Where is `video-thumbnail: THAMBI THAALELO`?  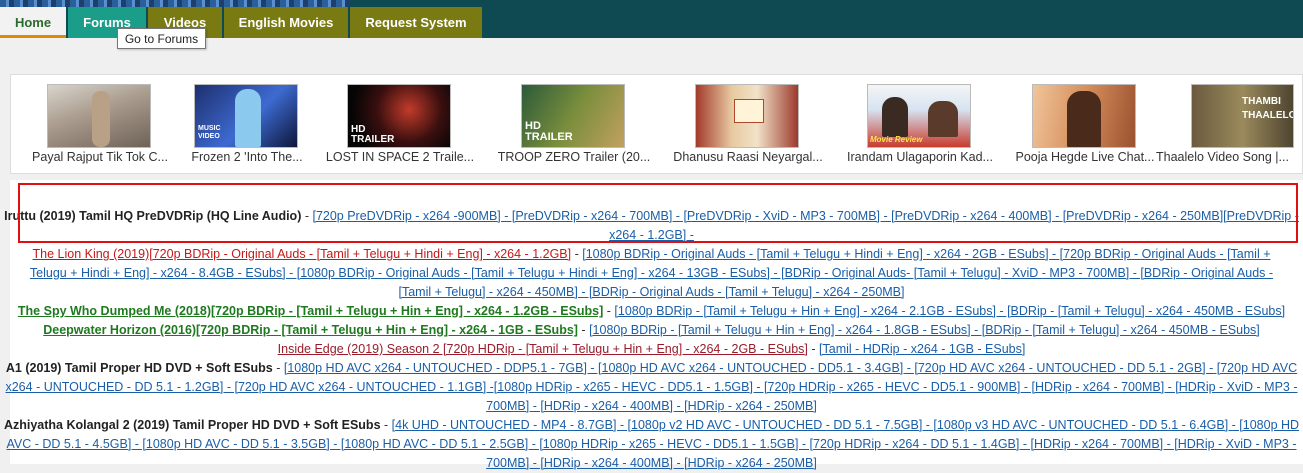 video-thumbnail: THAMBI THAALELO is located at coordinates (1242, 116).